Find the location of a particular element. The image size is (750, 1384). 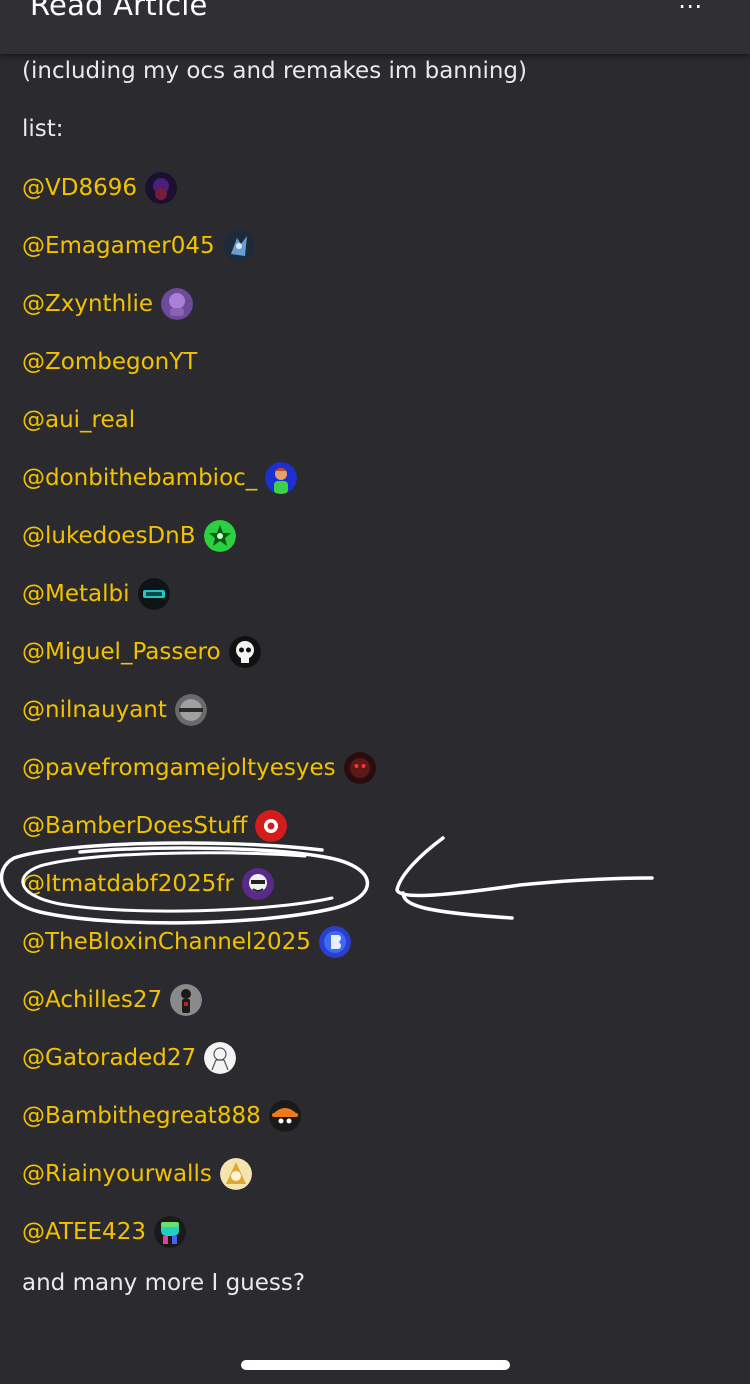

mention-link: @Emagamer045 is located at coordinates (118, 246).